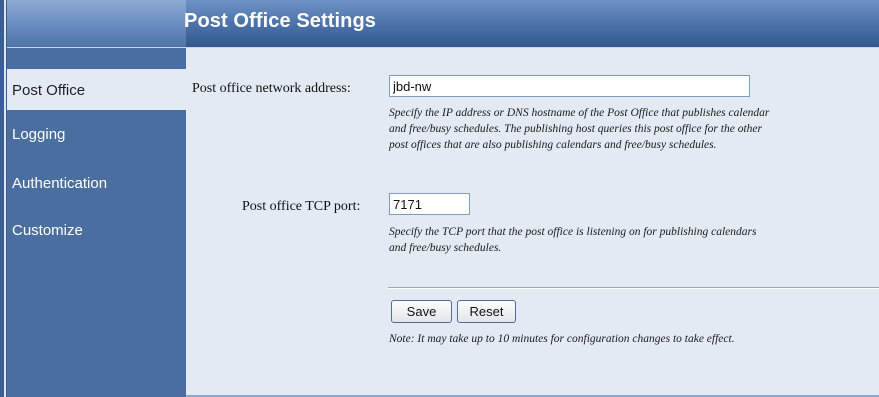  I want to click on sidebar-item-label: Customize, so click(47, 230).